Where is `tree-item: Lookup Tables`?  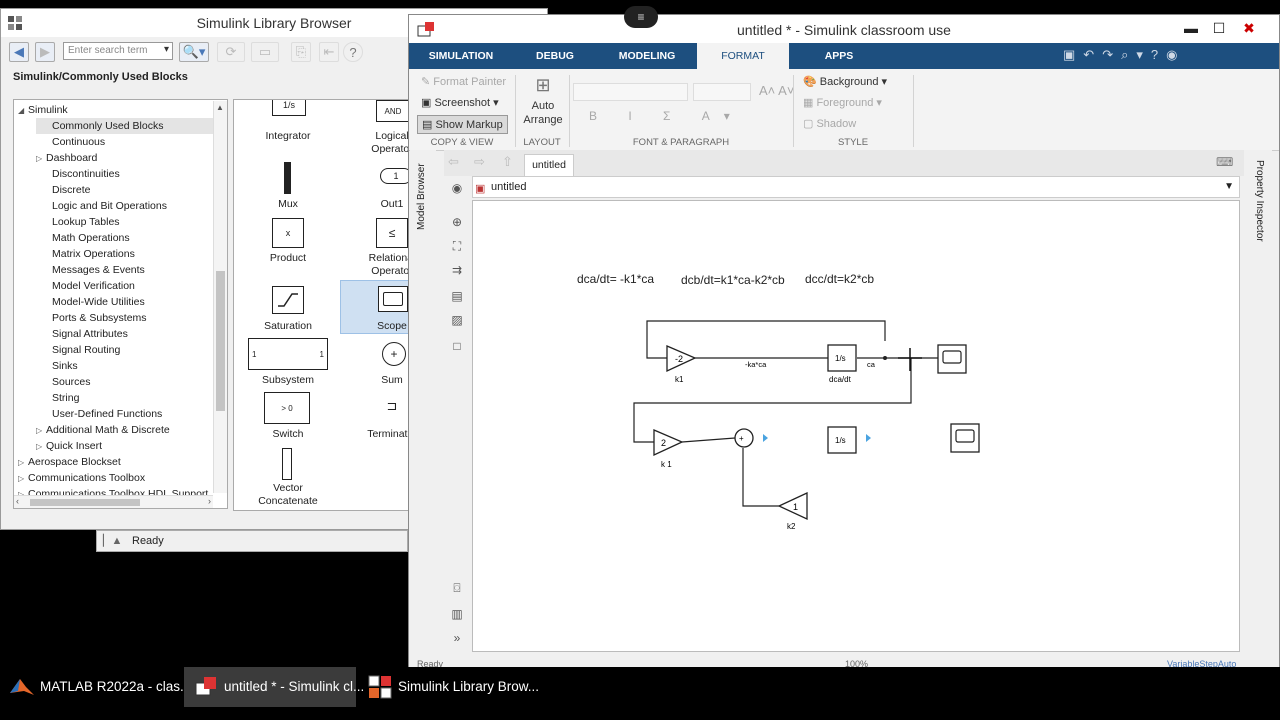 tree-item: Lookup Tables is located at coordinates (131, 222).